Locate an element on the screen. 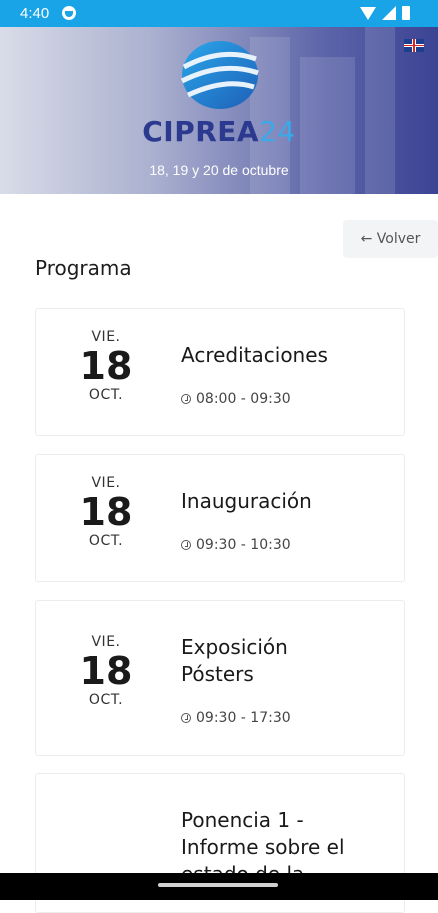 The height and width of the screenshot is (913, 438). brand-logo-text: CIPREA24 is located at coordinates (219, 131).